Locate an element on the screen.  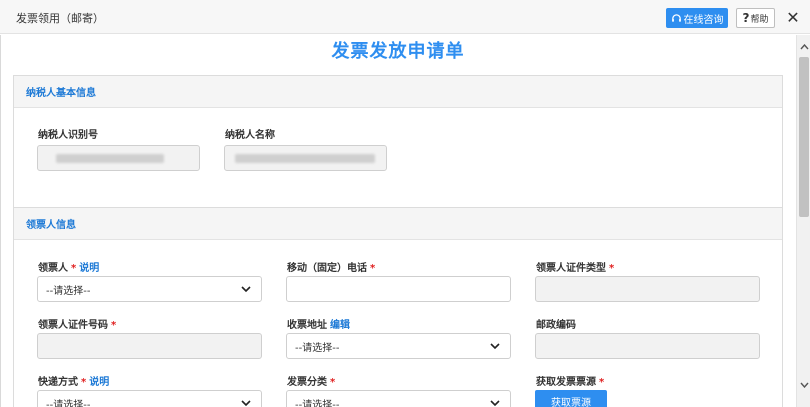
scroll-down-icon is located at coordinates (803, 385).